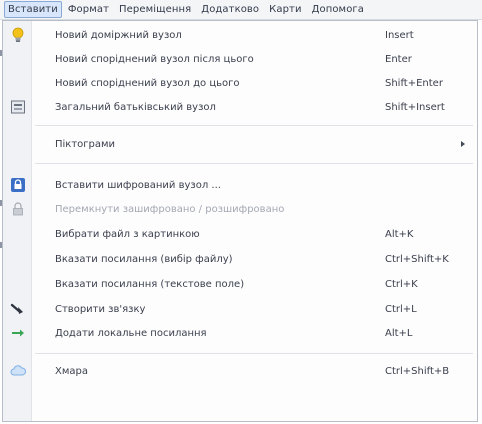  I want to click on menu-item-shortcut: Shift+Enter, so click(414, 83).